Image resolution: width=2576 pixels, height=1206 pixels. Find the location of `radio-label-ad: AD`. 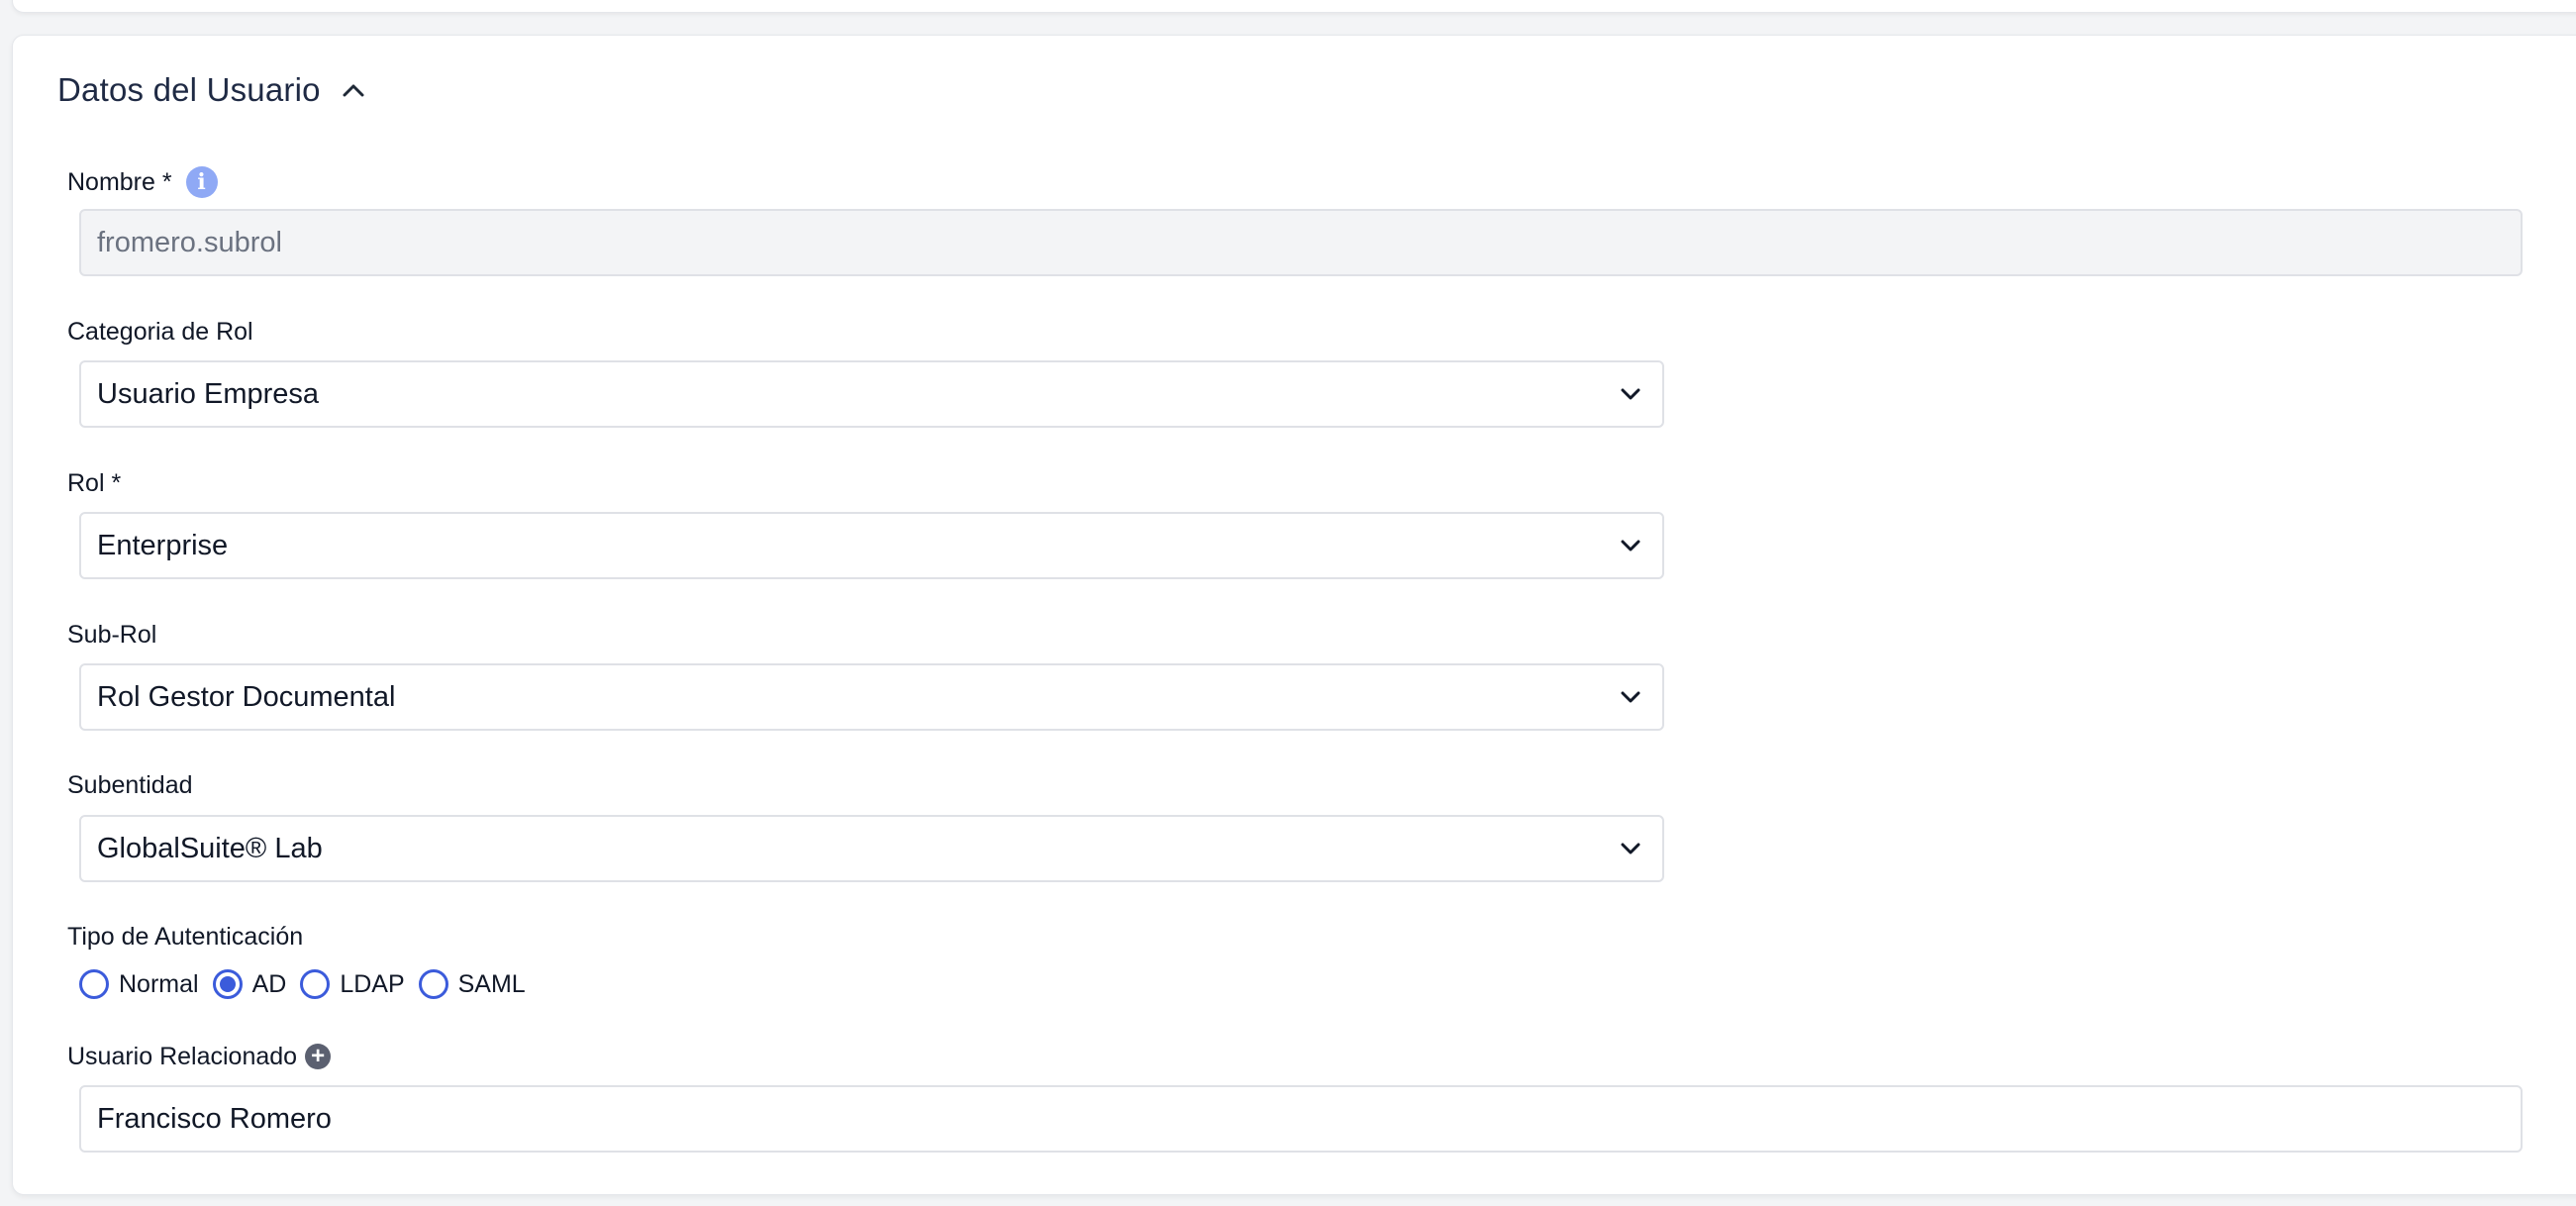

radio-label-ad: AD is located at coordinates (269, 983).